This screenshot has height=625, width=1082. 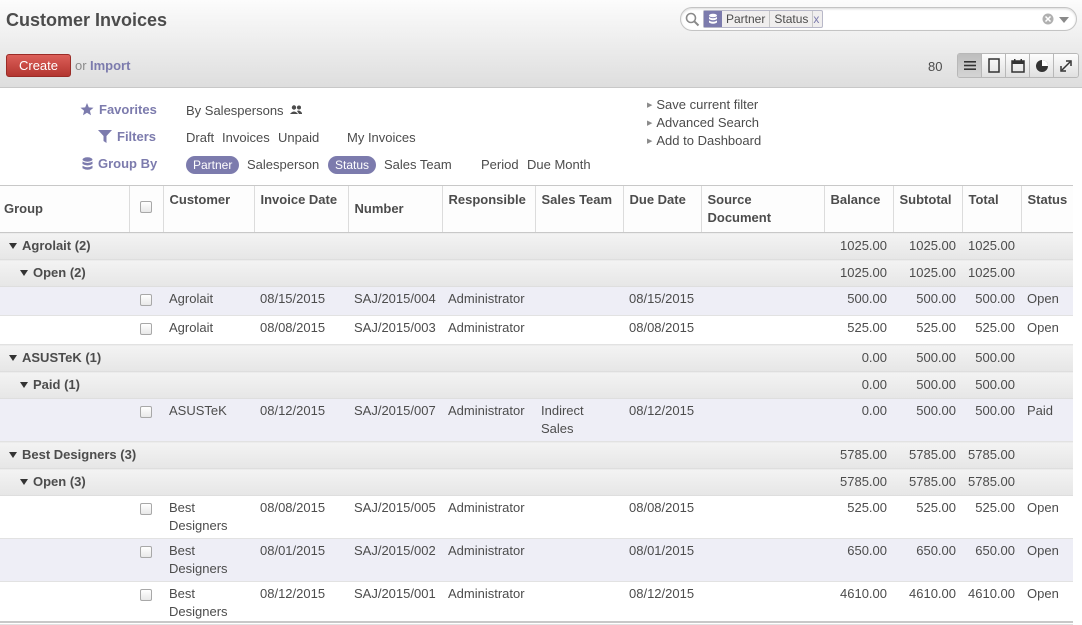 I want to click on clear-search-icon, so click(x=1048, y=19).